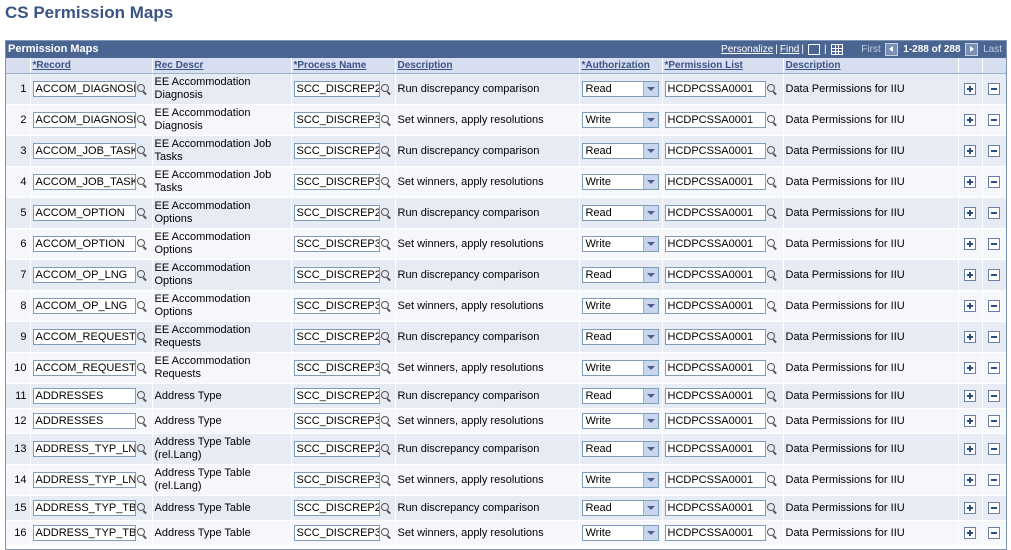 The width and height of the screenshot is (1011, 550). I want to click on previous-page-icon, so click(892, 49).